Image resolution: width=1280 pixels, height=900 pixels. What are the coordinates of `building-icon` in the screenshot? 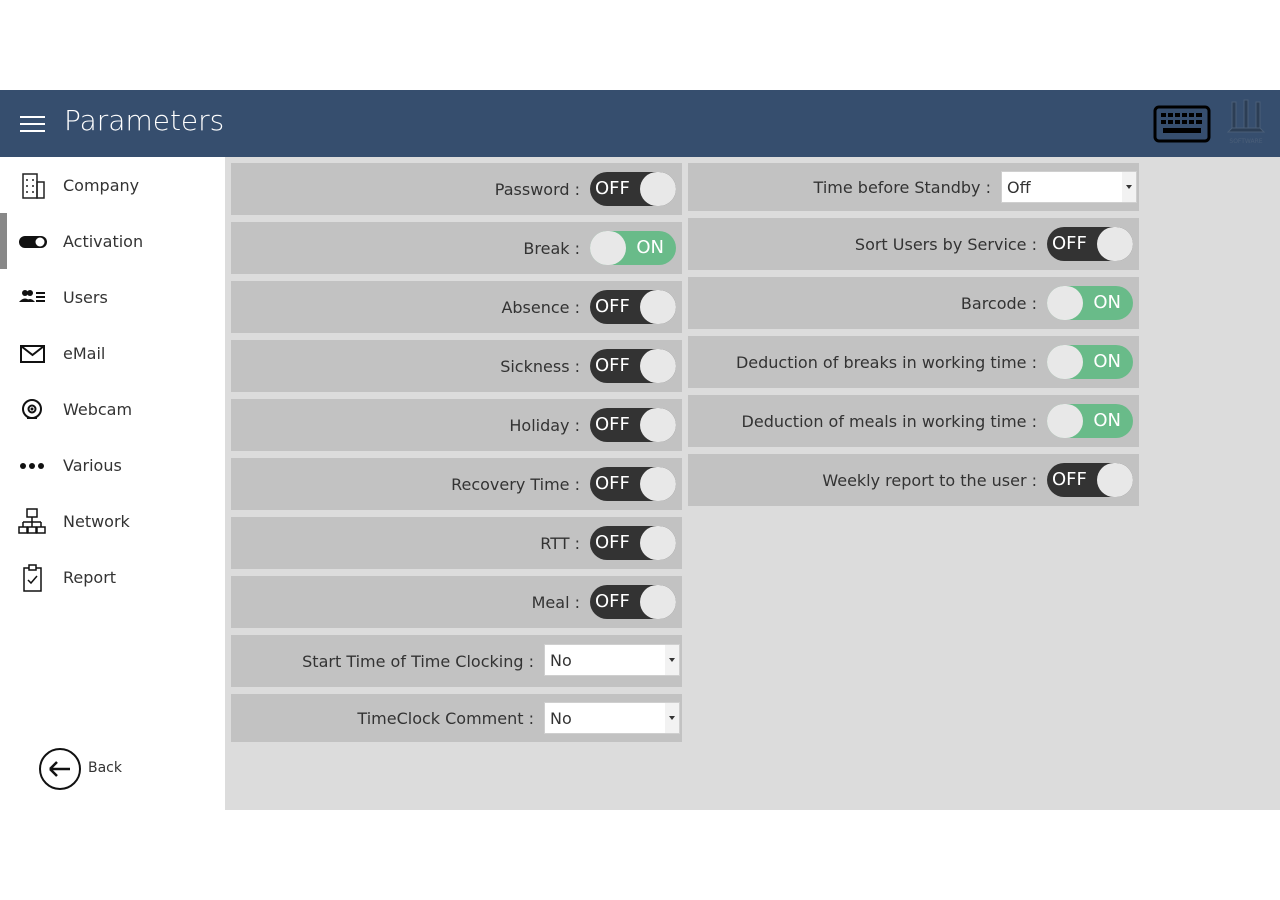 It's located at (33, 186).